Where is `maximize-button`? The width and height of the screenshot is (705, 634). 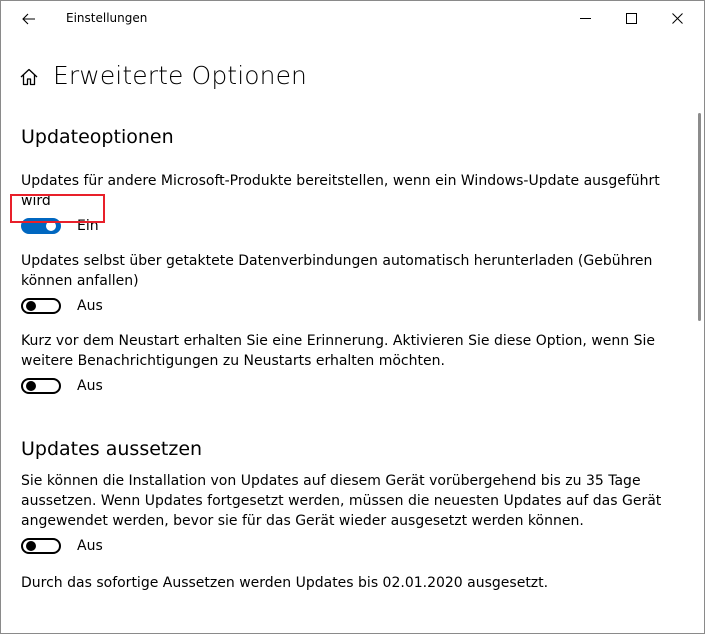
maximize-button is located at coordinates (631, 18).